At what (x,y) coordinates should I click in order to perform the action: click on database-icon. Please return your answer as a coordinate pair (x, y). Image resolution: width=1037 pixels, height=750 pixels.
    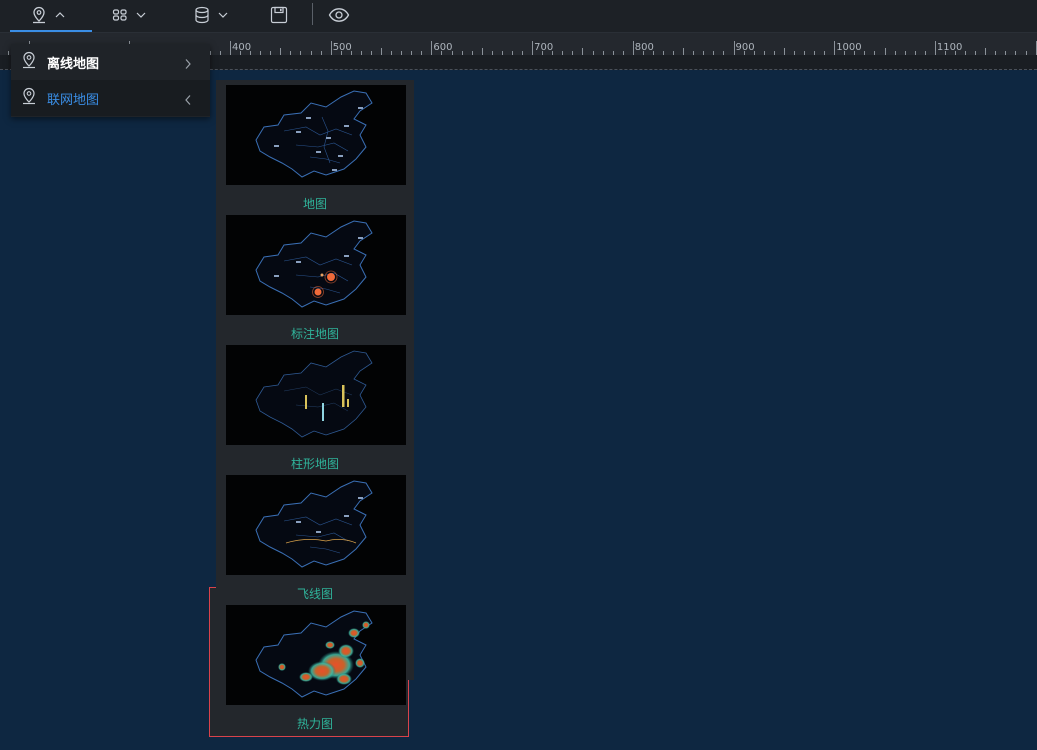
    Looking at the image, I should click on (202, 15).